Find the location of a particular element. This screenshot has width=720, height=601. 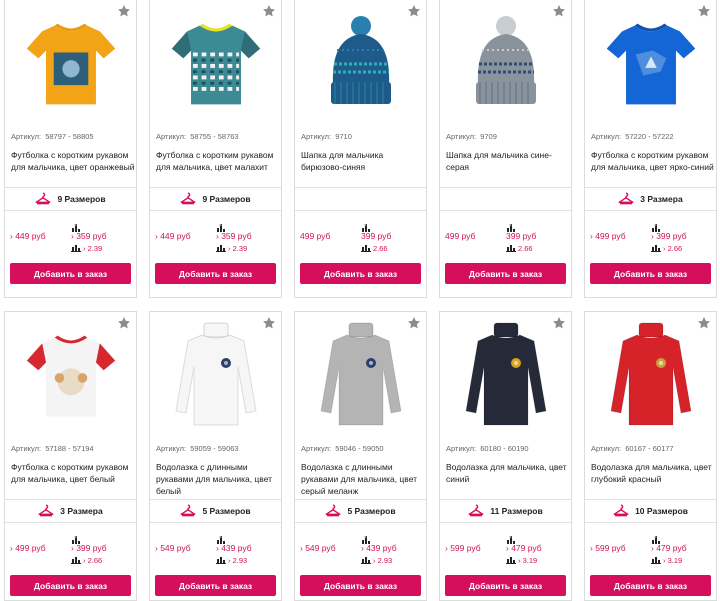

wholesale-price: › 479 руб is located at coordinates (669, 548).